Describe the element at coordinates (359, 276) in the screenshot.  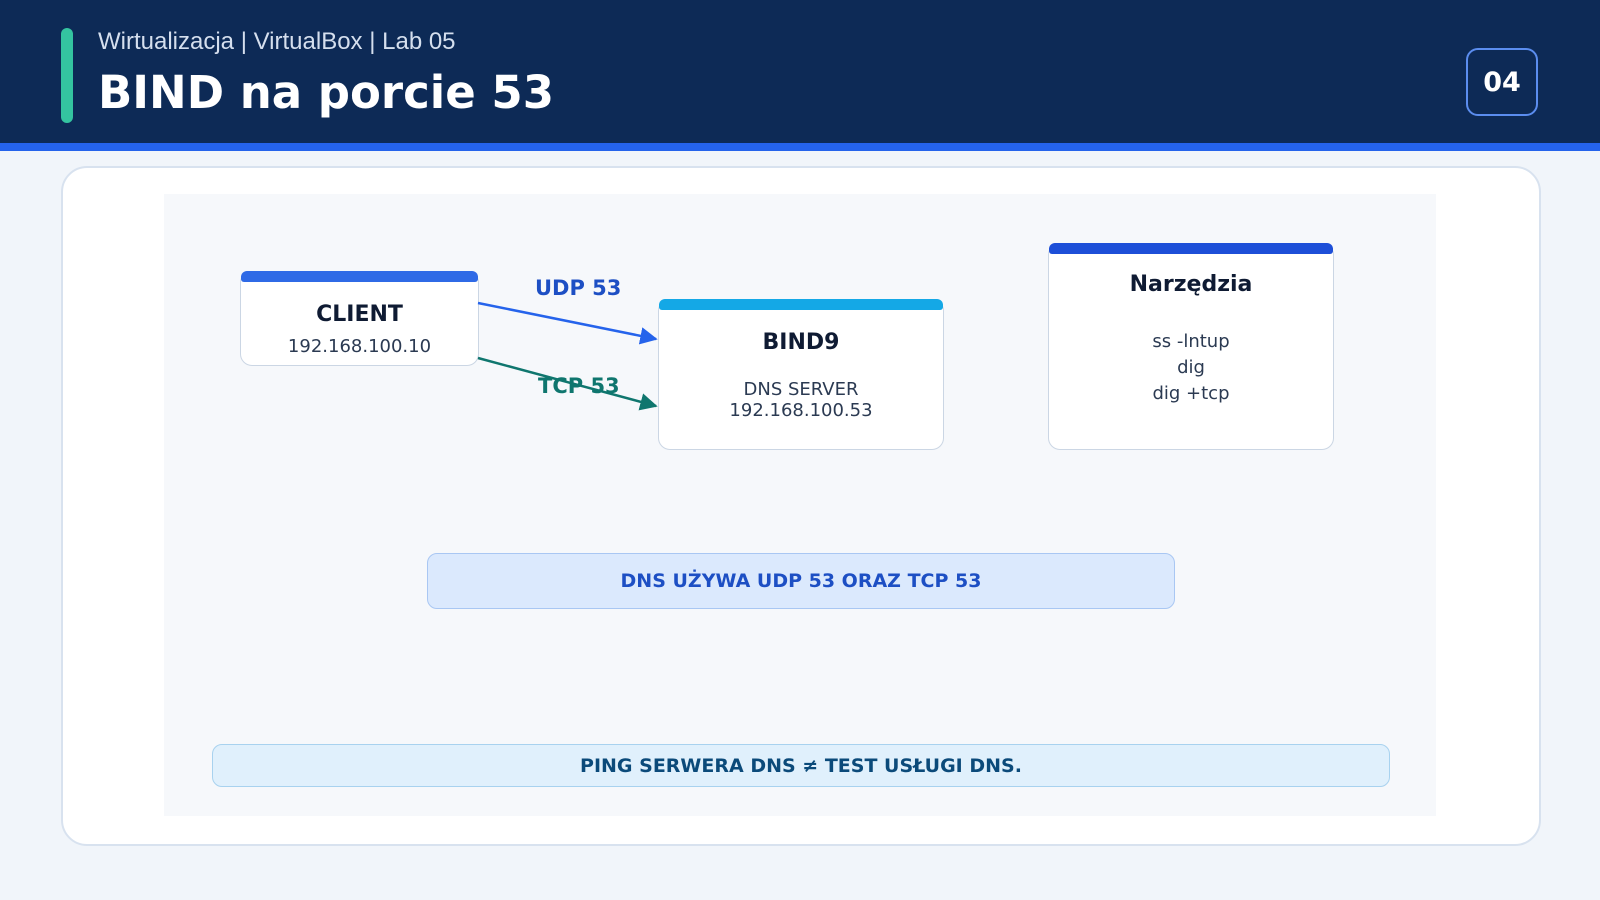
I see `client-node-header-bar` at that location.